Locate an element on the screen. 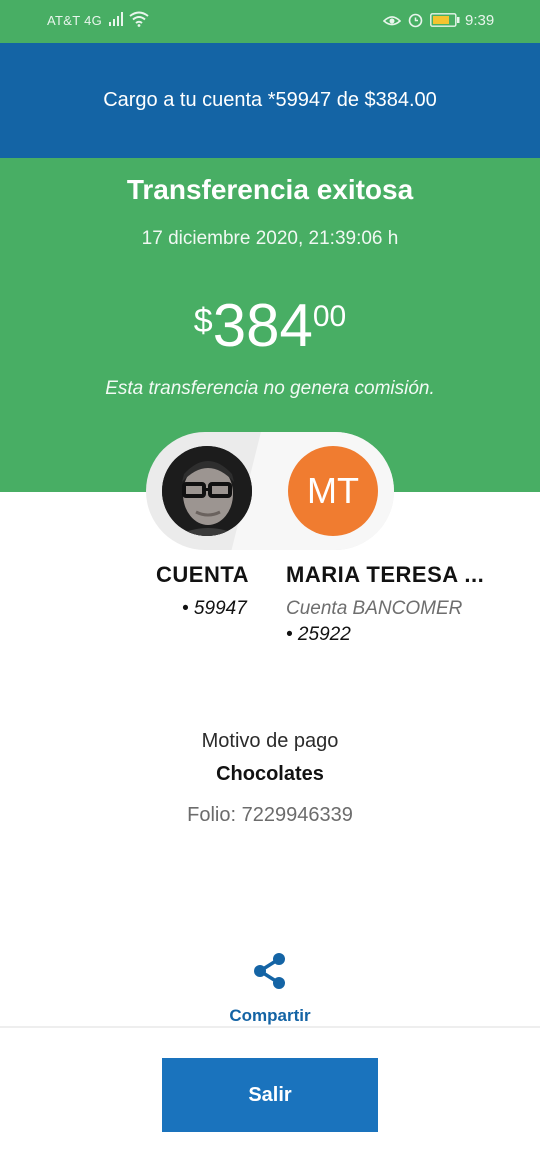  destination-bank: Cuenta BANCOMER is located at coordinates (374, 608).